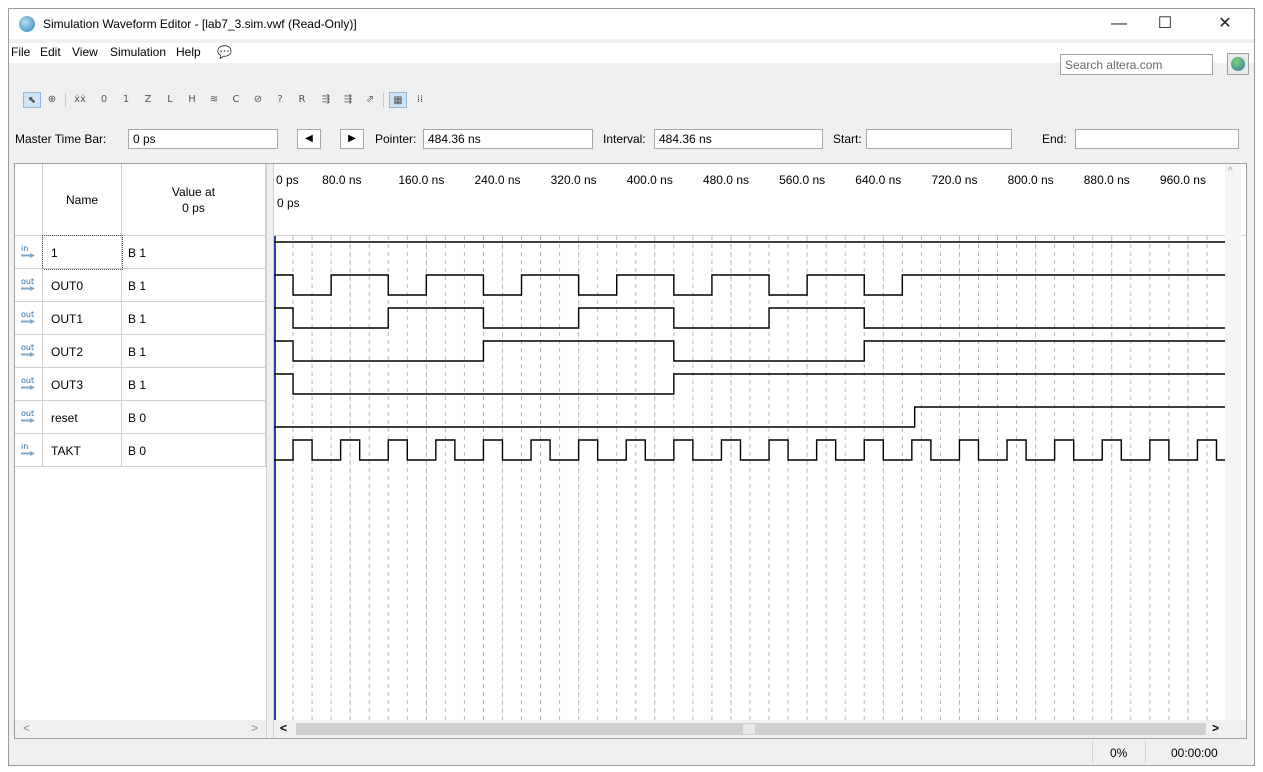  I want to click on signal-value: B 0, so click(194, 450).